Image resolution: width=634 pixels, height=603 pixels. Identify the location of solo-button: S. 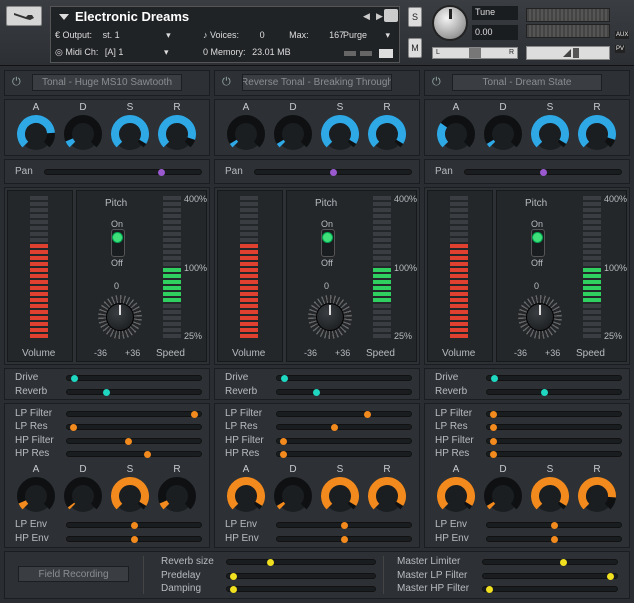
(415, 17).